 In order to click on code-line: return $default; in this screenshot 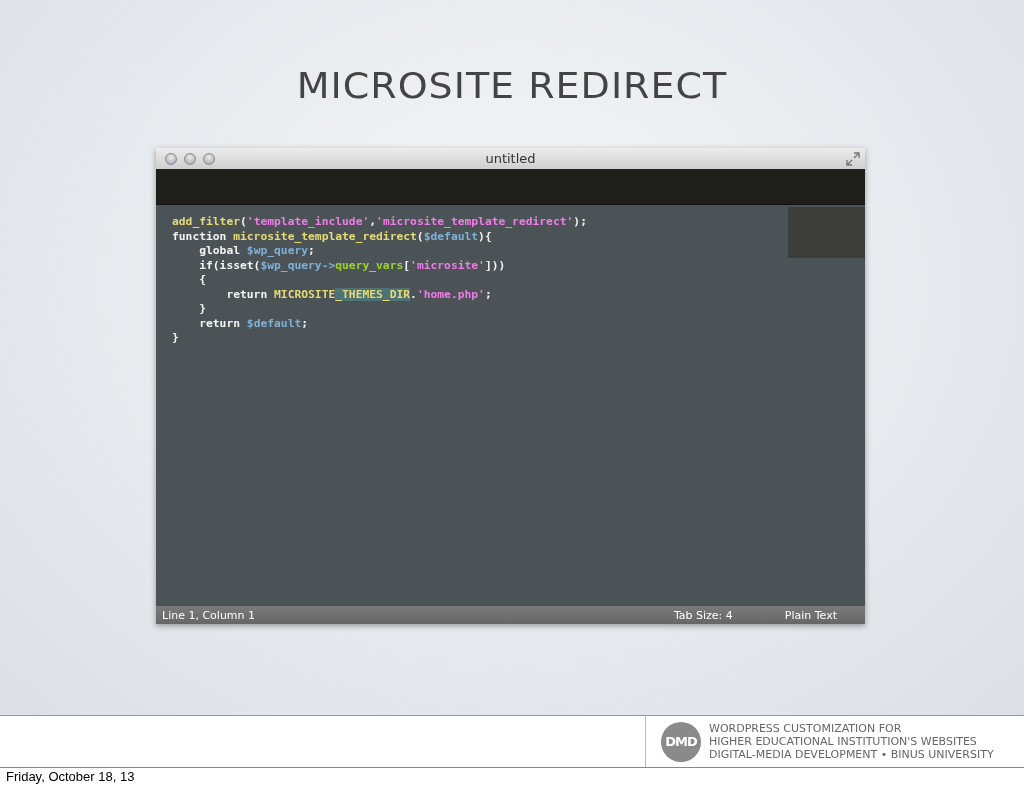, I will do `click(254, 323)`.